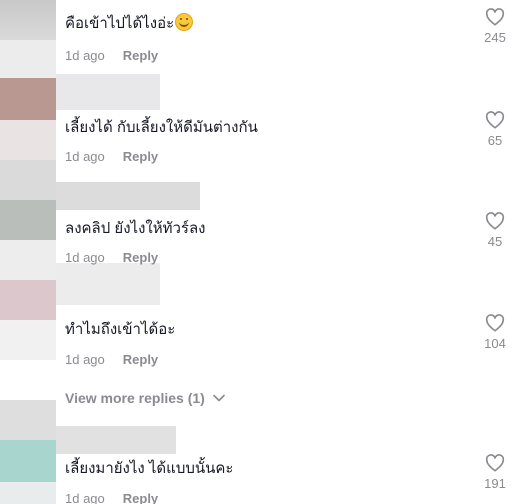 The width and height of the screenshot is (525, 504). I want to click on avatar-blur-3c, so click(28, 260).